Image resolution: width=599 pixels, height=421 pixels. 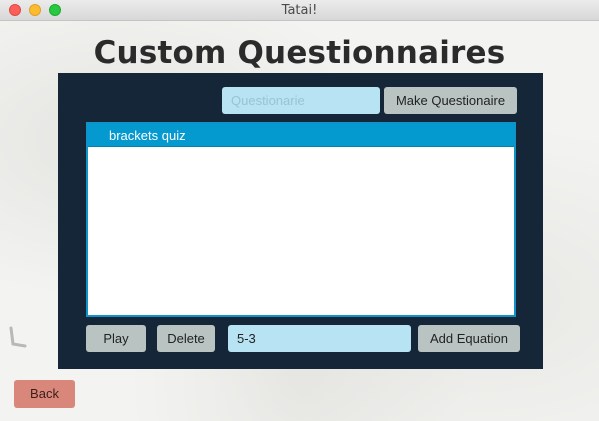 I want to click on window-titlebar: Tatai!, so click(x=299, y=10).